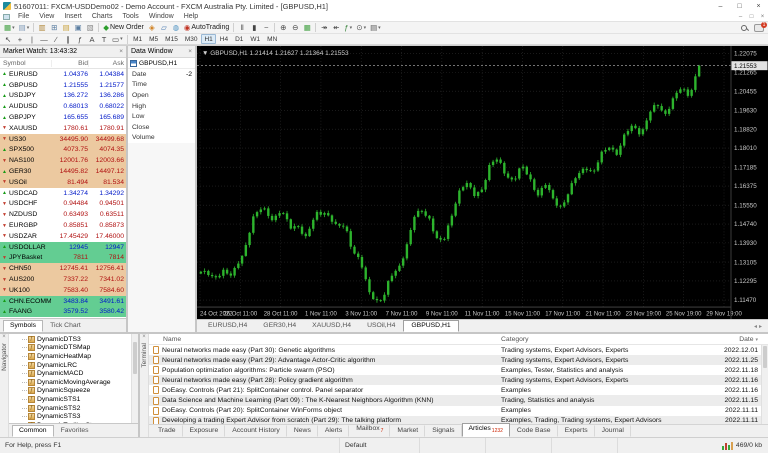 Image resolution: width=768 pixels, height=453 pixels. What do you see at coordinates (740, 17) in the screenshot?
I see `child-minimize-button: –` at bounding box center [740, 17].